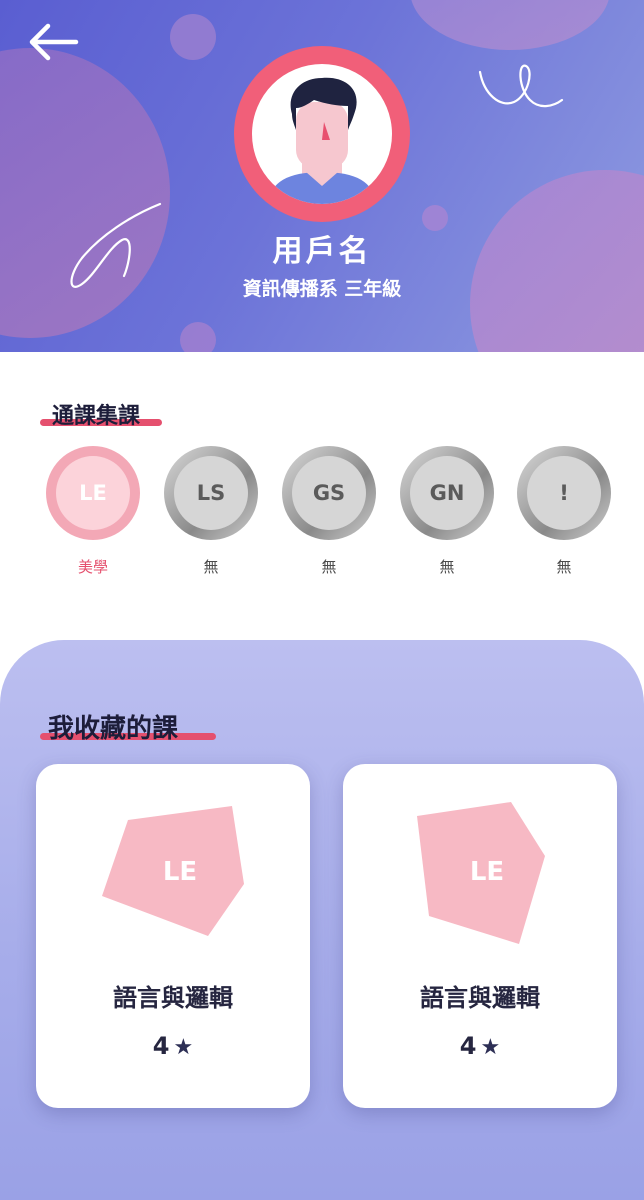 This screenshot has height=1200, width=644. I want to click on badge-code: LS, so click(211, 493).